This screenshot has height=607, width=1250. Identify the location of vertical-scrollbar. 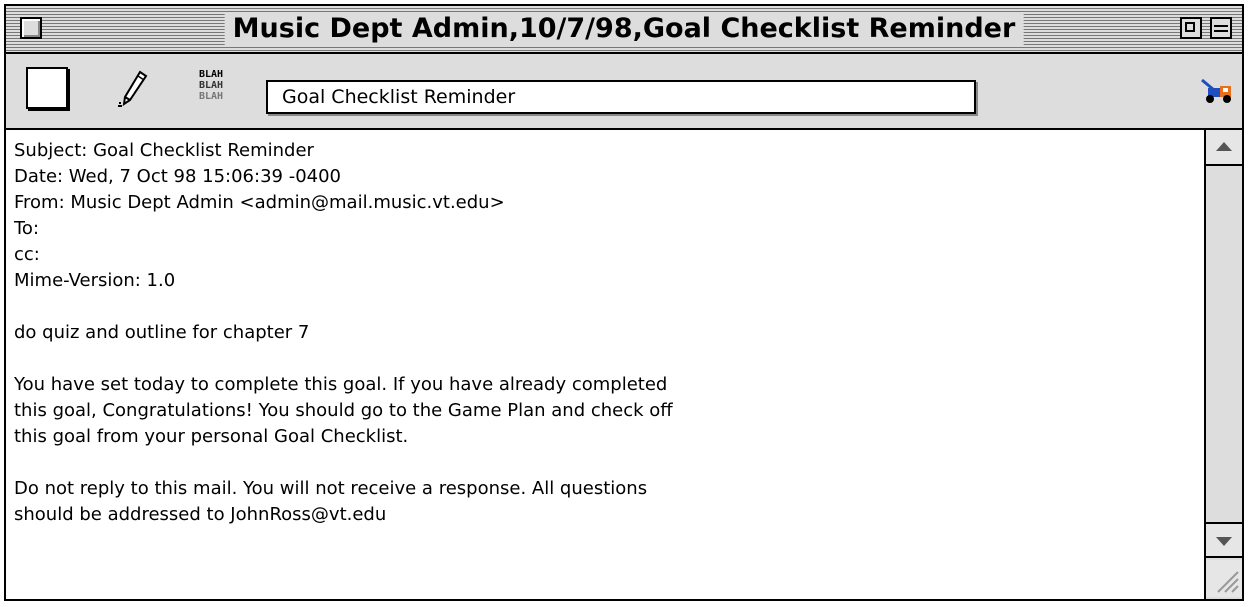
(1223, 364).